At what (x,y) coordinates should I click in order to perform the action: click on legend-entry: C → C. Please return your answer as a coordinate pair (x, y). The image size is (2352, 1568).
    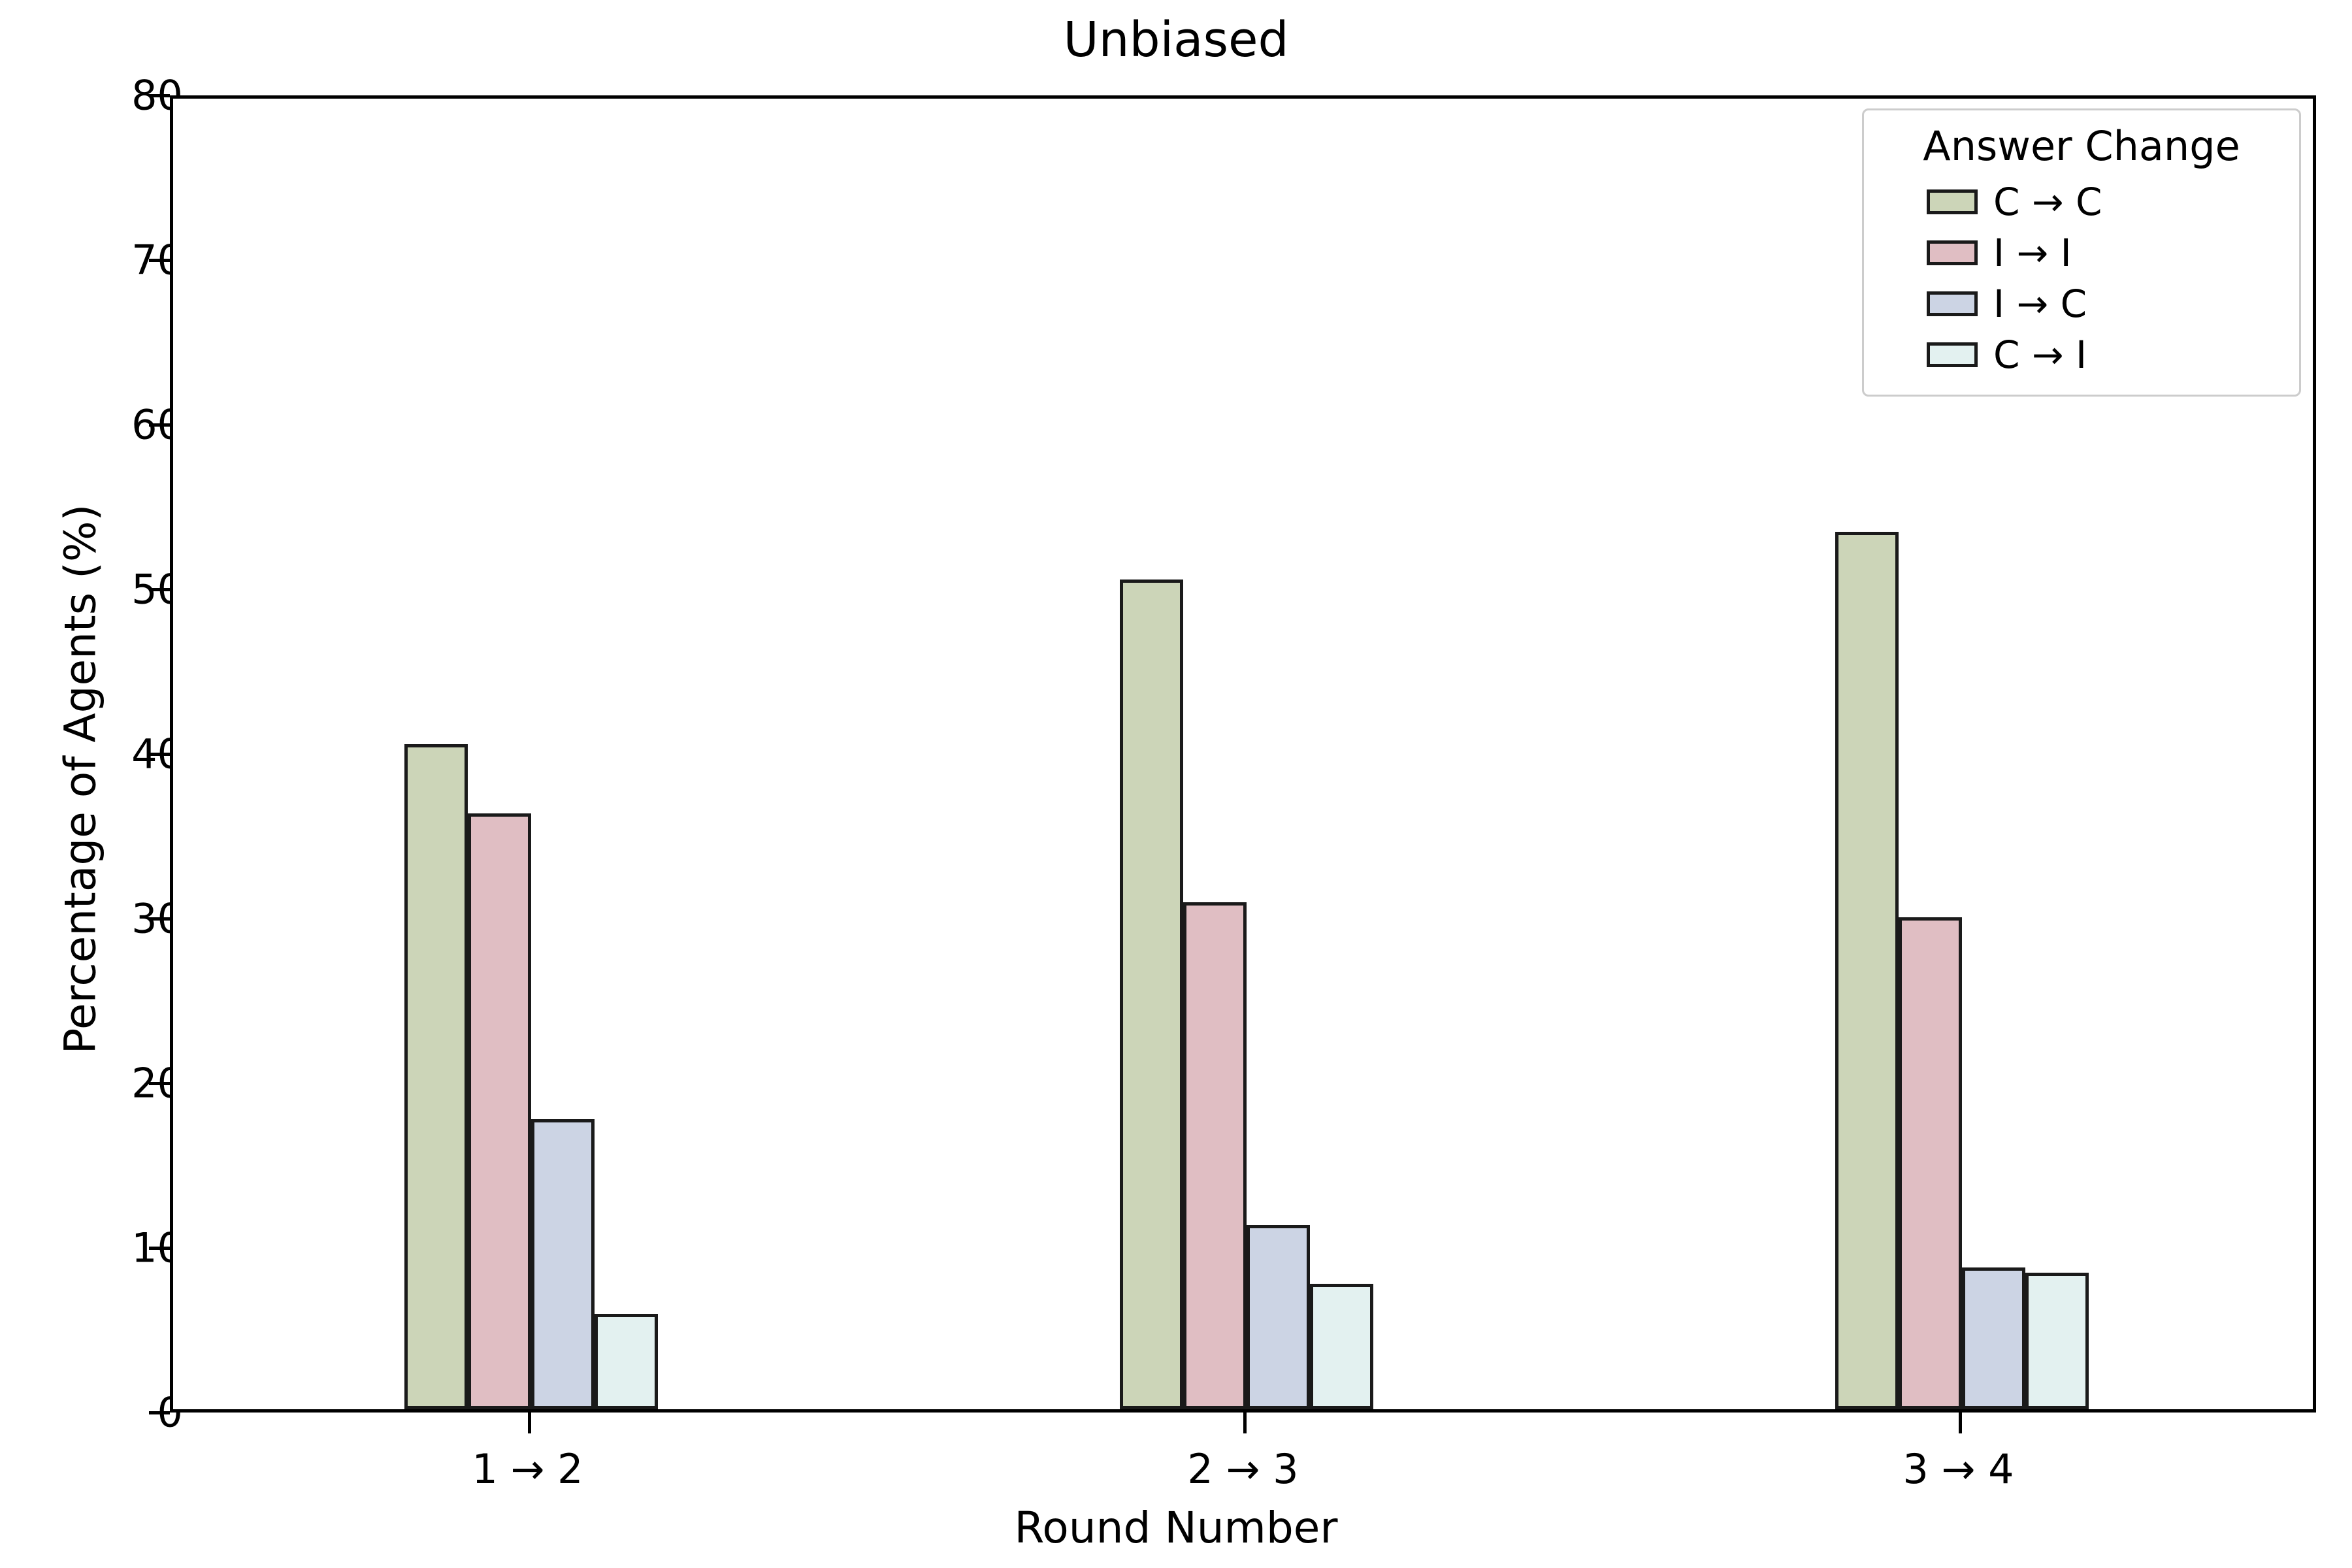
    Looking at the image, I should click on (2081, 201).